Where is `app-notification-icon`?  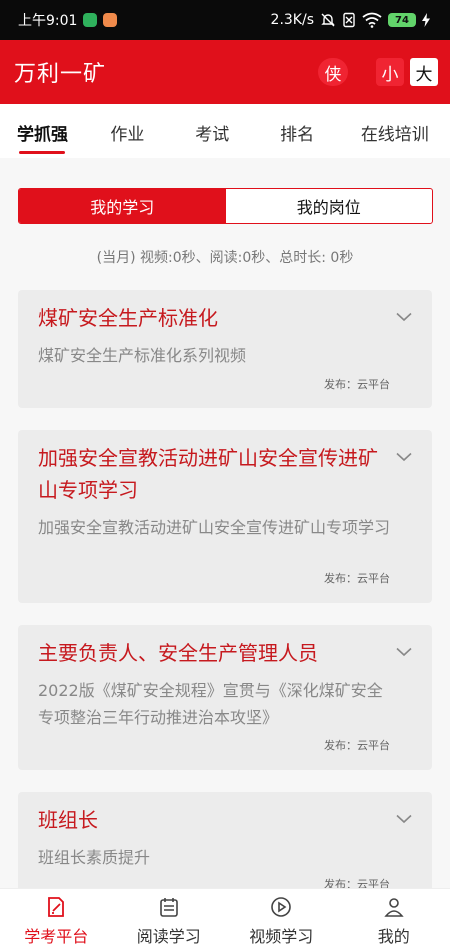 app-notification-icon is located at coordinates (110, 20).